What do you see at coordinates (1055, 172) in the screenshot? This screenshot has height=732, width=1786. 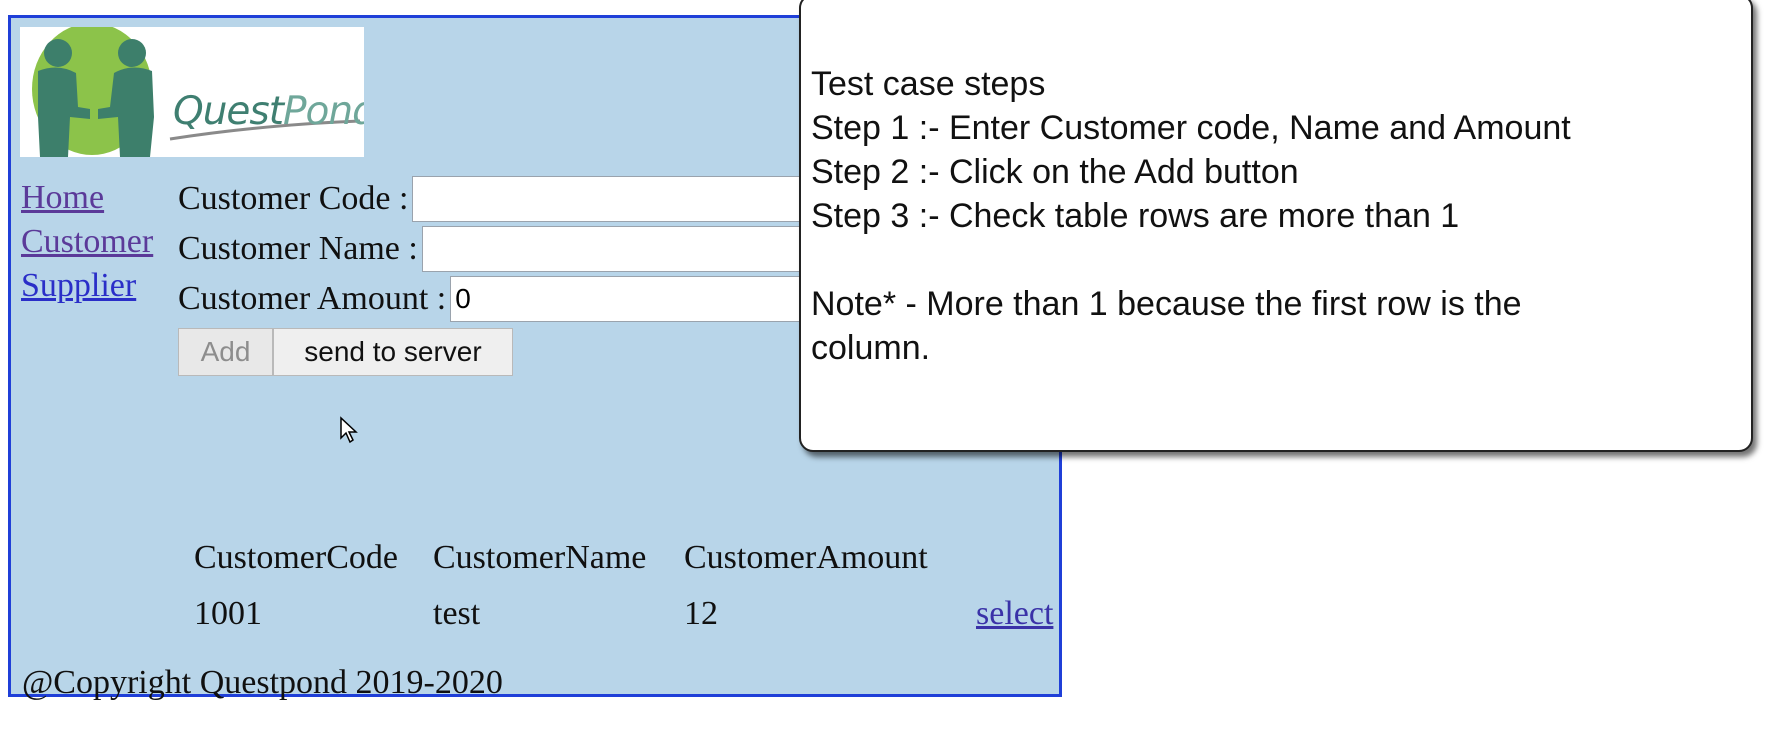 I see `callout-step-2: Step 2 :- Click on the Add button` at bounding box center [1055, 172].